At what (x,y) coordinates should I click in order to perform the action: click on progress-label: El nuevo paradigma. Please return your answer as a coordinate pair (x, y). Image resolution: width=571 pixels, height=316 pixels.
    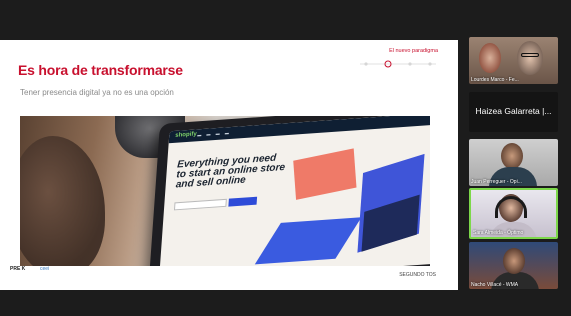
    Looking at the image, I should click on (413, 51).